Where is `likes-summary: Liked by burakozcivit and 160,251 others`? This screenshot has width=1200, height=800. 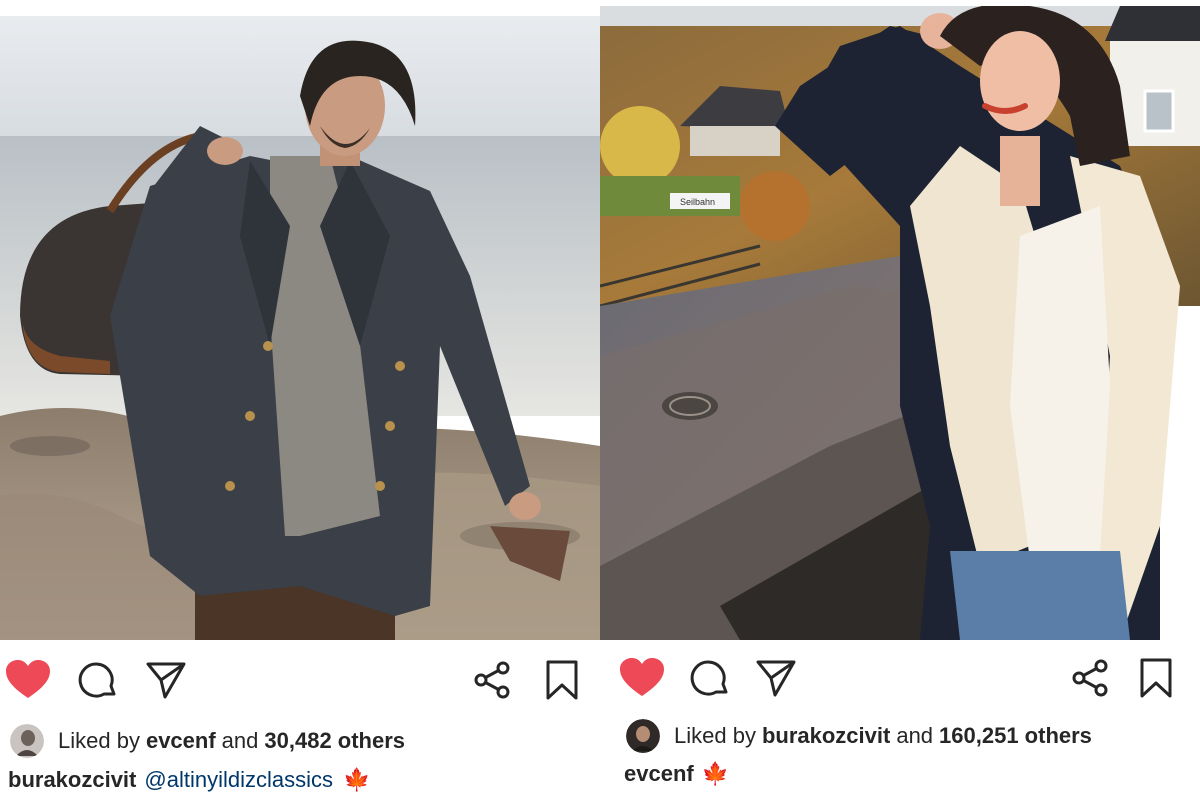
likes-summary: Liked by burakozcivit and 160,251 others is located at coordinates (900, 736).